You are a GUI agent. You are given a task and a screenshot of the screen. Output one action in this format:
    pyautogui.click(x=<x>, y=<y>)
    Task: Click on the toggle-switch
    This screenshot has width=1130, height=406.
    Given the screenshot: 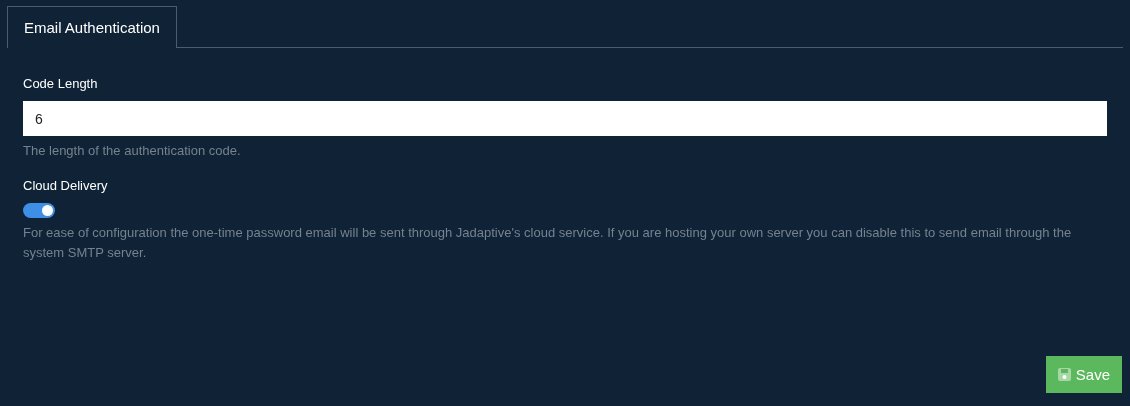 What is the action you would take?
    pyautogui.click(x=39, y=210)
    